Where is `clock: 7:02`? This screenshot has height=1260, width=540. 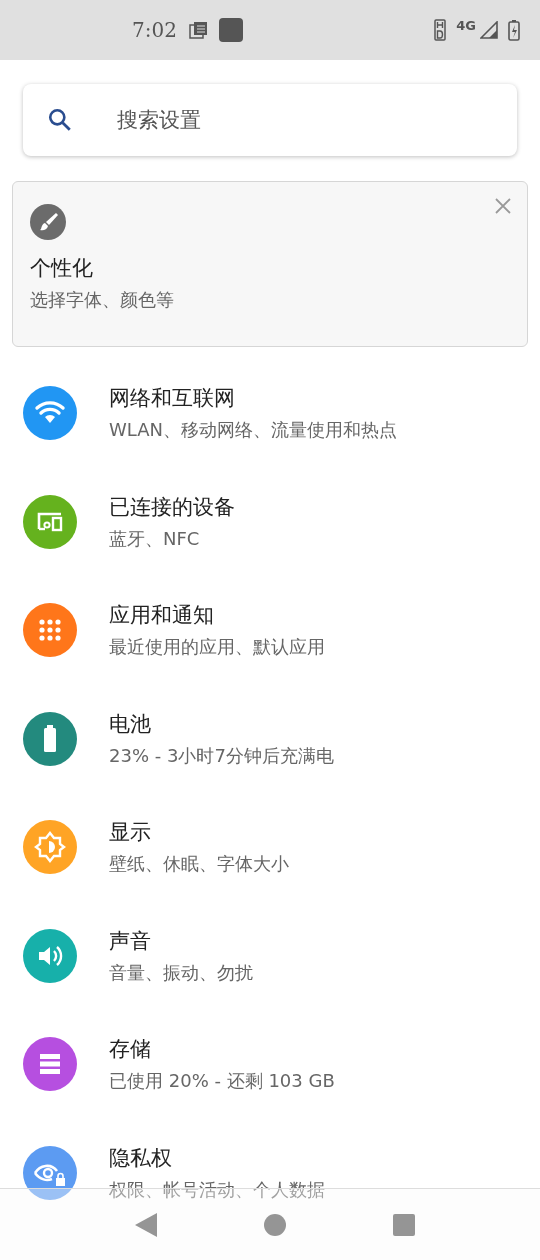
clock: 7:02 is located at coordinates (154, 30).